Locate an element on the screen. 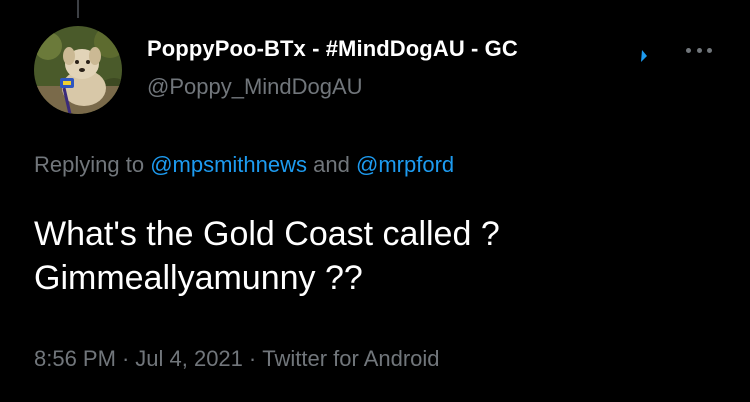  tweet-metadata: 8:56 PM · Jul 4, 2021 · Twitter for Android is located at coordinates (237, 359).